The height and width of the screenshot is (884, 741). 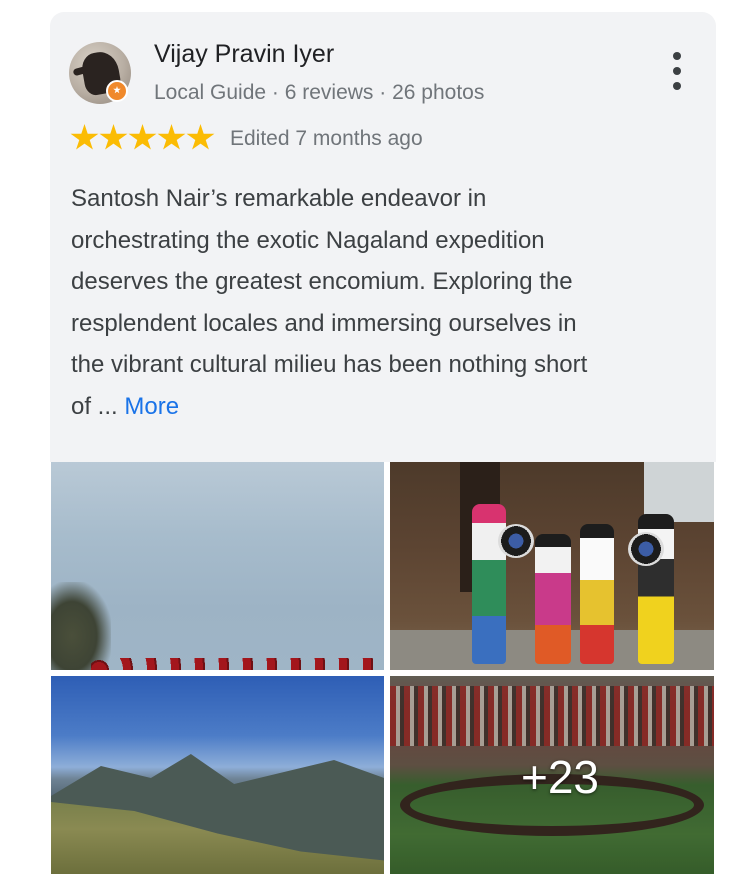 I want to click on more-link: More, so click(x=151, y=406).